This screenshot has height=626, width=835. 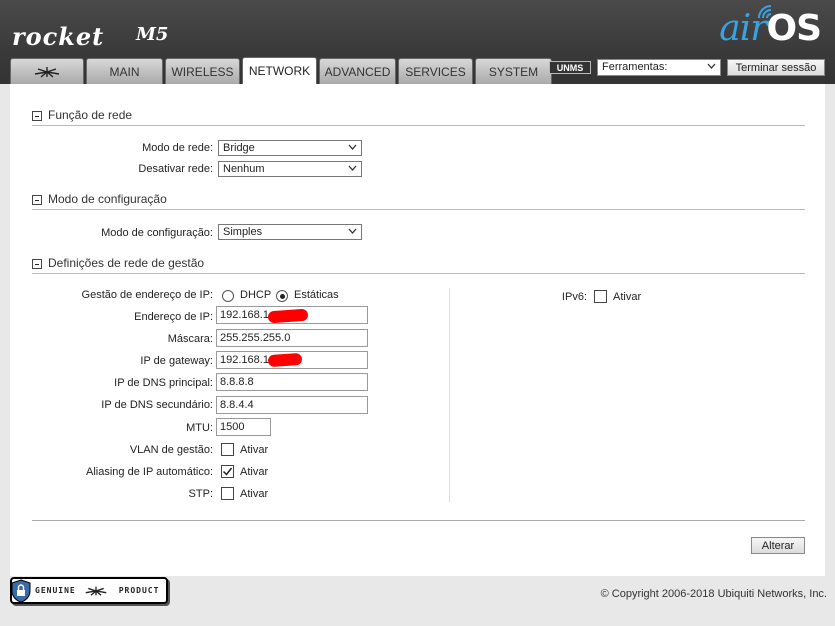 I want to click on dns-secondary-input: 8.8.4.4, so click(x=292, y=405).